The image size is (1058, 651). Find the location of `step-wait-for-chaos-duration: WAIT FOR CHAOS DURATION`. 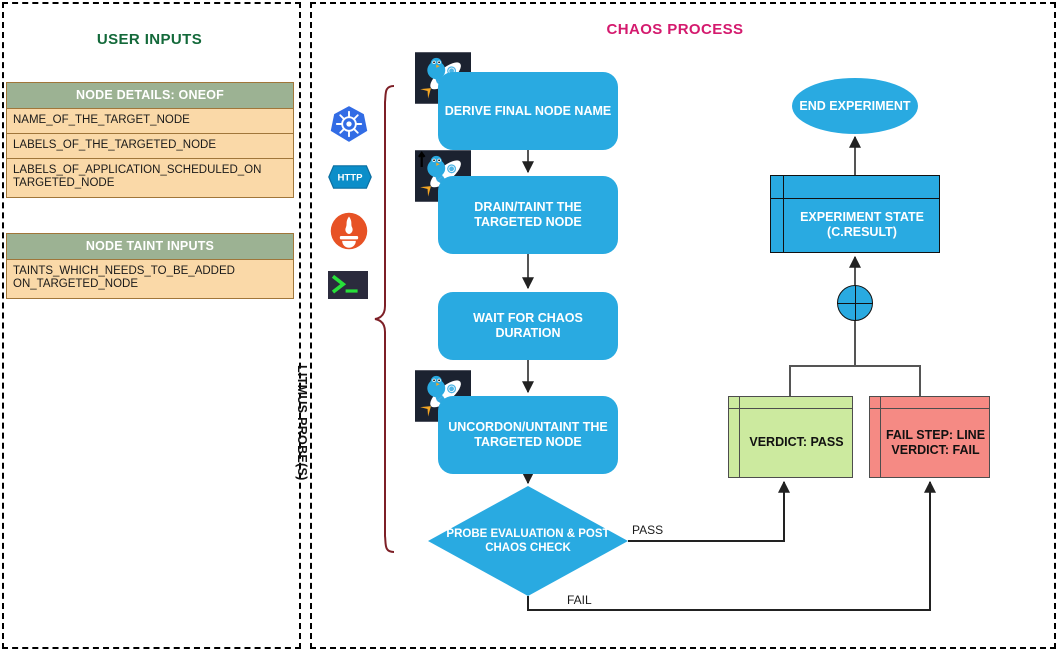

step-wait-for-chaos-duration: WAIT FOR CHAOS DURATION is located at coordinates (528, 326).